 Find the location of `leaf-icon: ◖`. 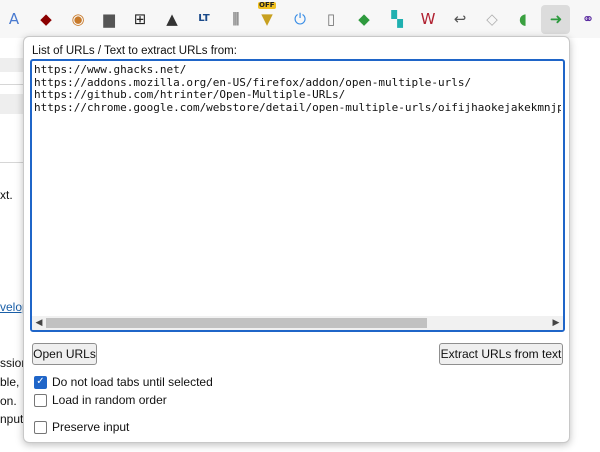

leaf-icon: ◖ is located at coordinates (523, 19).